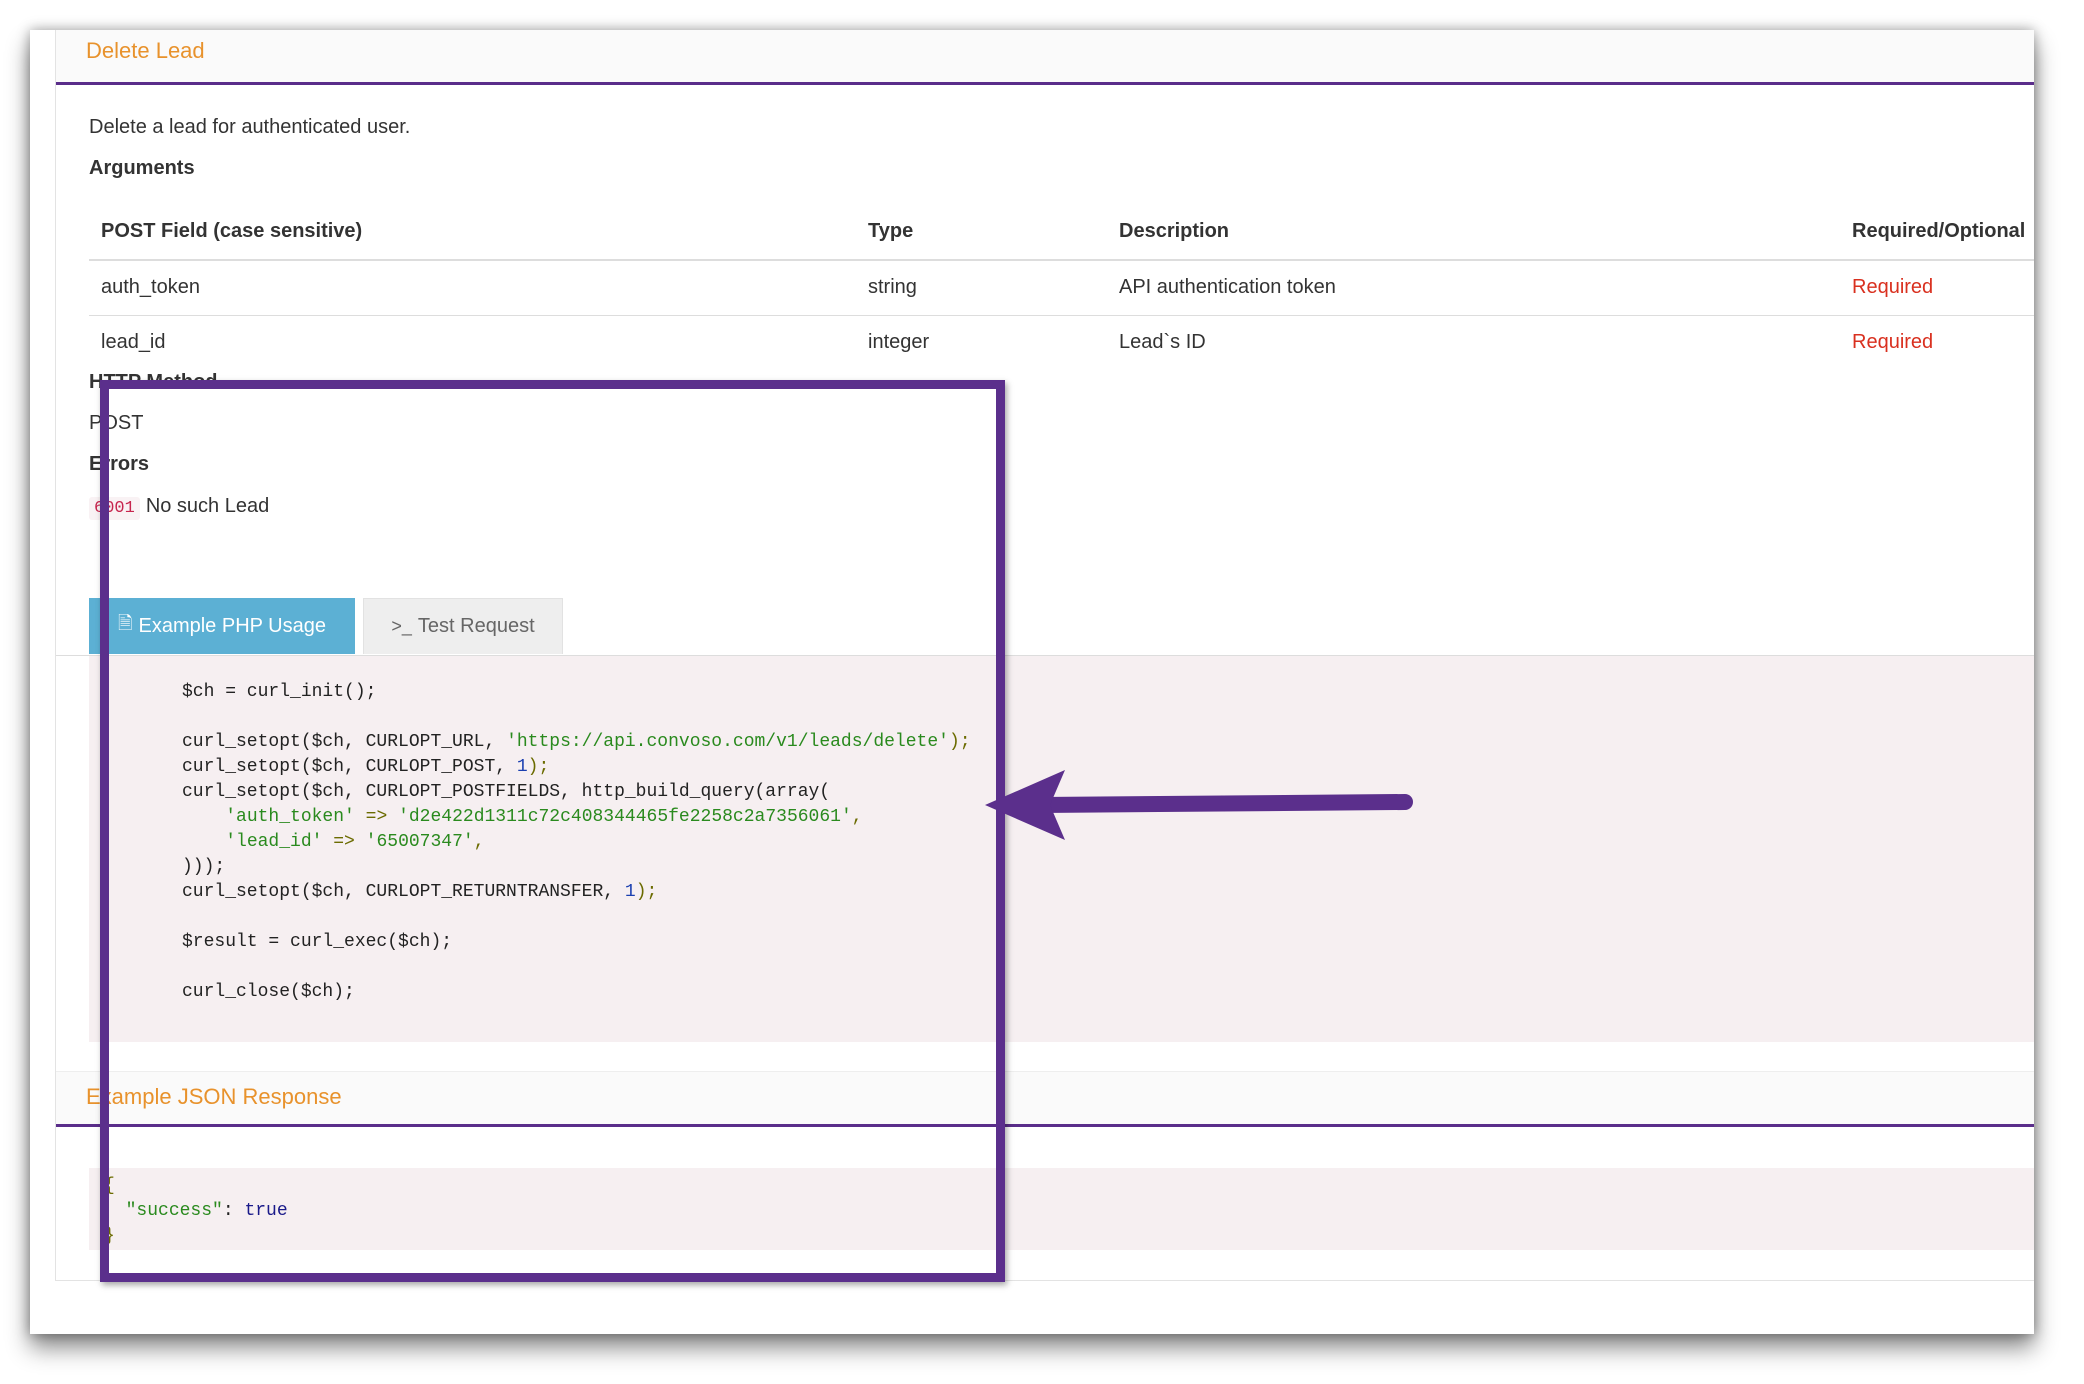 This screenshot has height=1384, width=2084. Describe the element at coordinates (204, 867) in the screenshot. I see `code-line: )));` at that location.